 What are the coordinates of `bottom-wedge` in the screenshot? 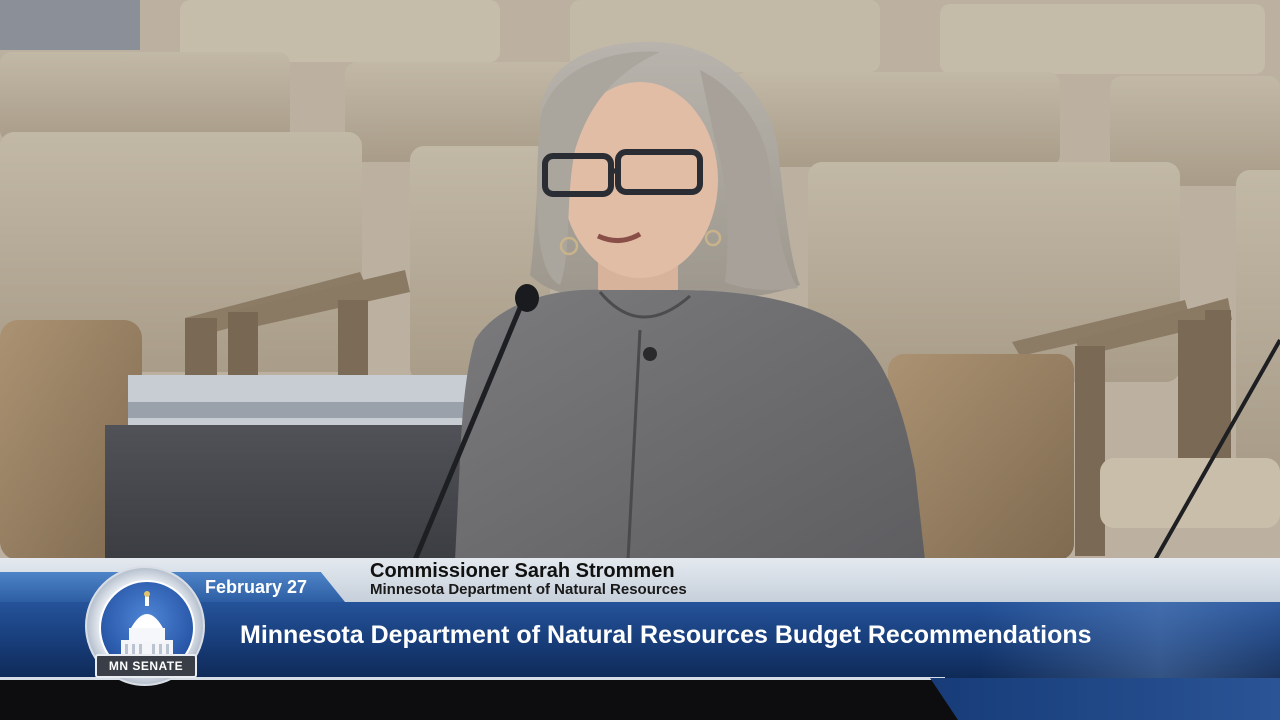 It's located at (1105, 699).